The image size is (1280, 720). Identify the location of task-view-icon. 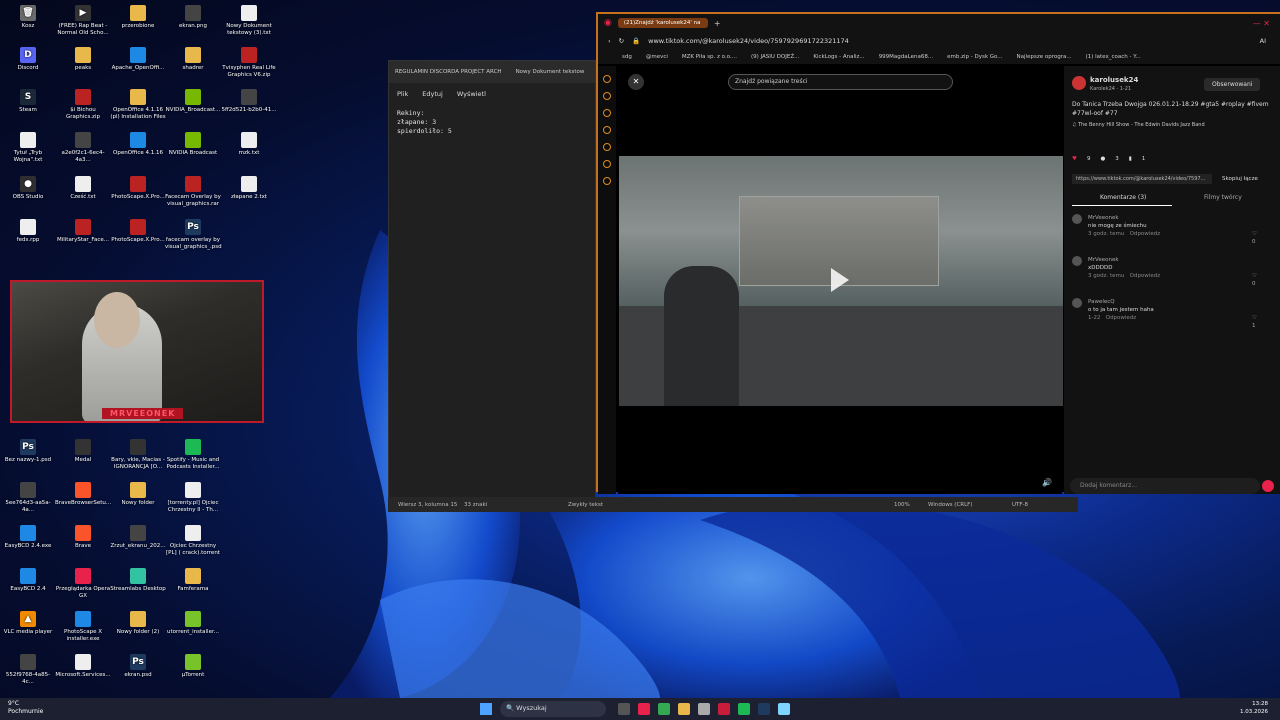
(624, 709).